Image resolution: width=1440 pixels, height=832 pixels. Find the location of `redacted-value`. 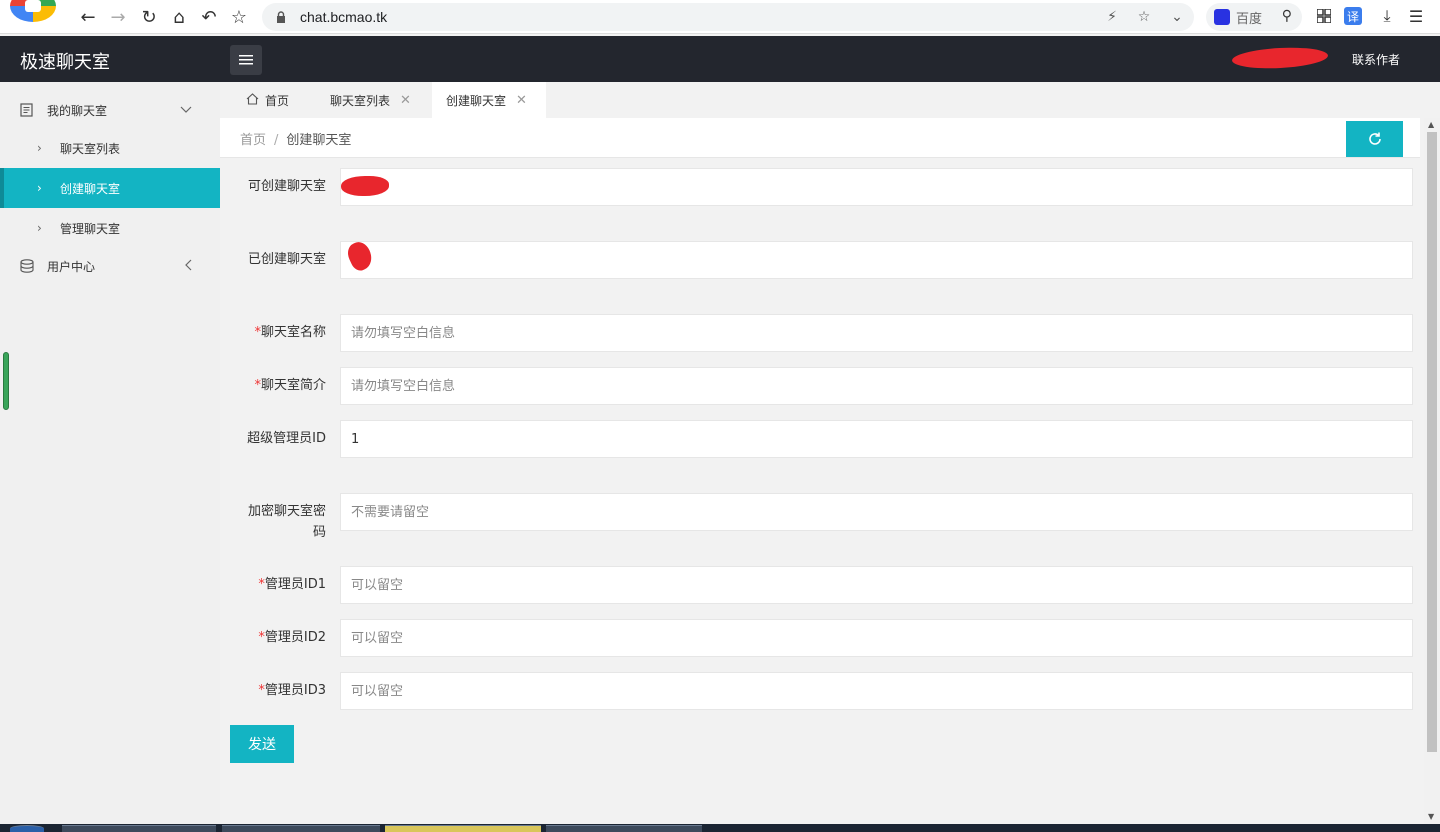

redacted-value is located at coordinates (365, 186).